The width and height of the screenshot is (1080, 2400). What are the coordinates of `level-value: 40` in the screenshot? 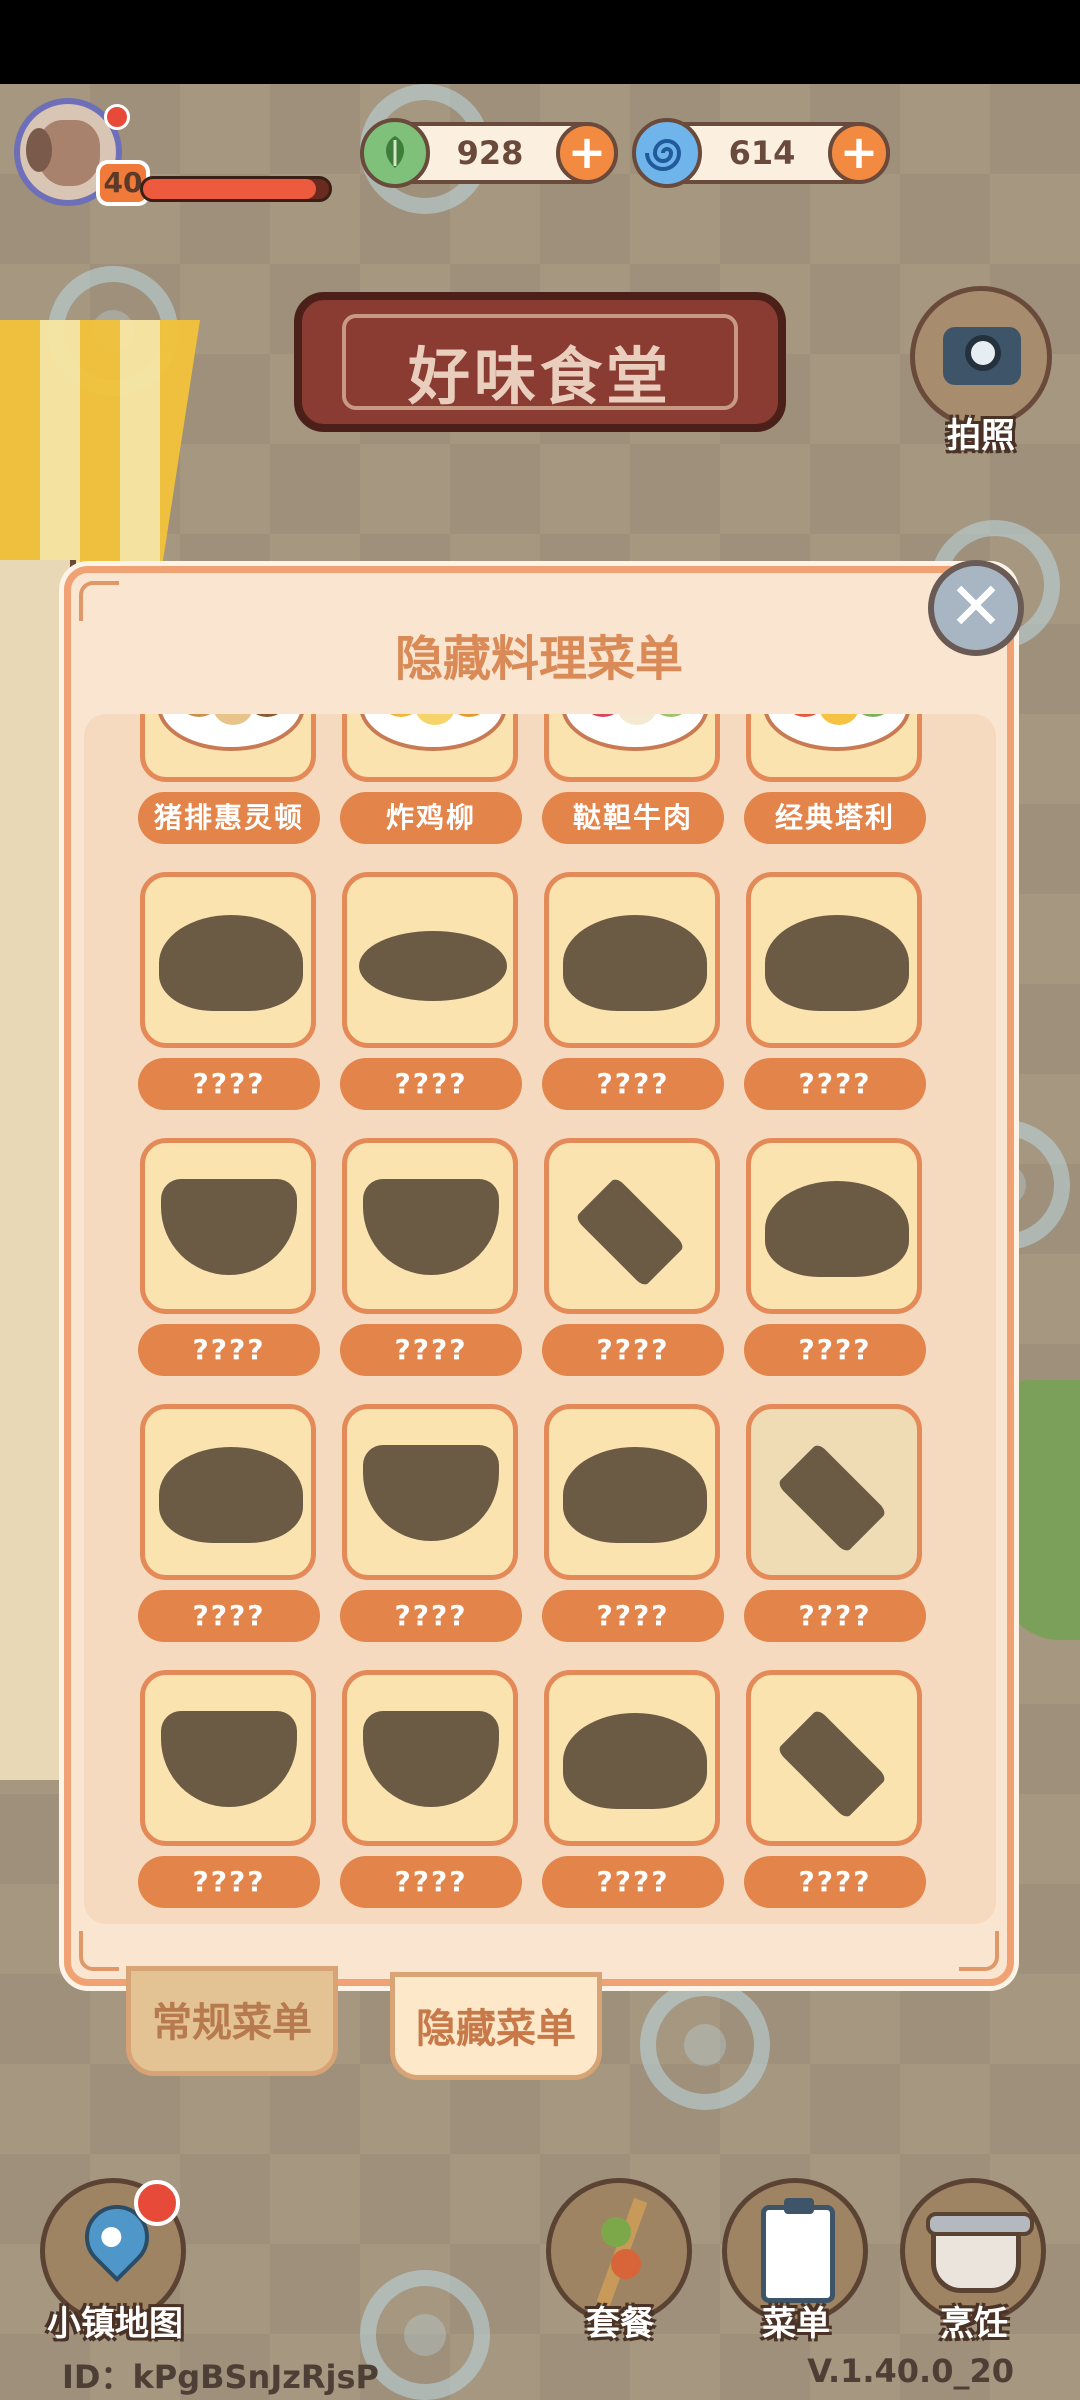 It's located at (123, 182).